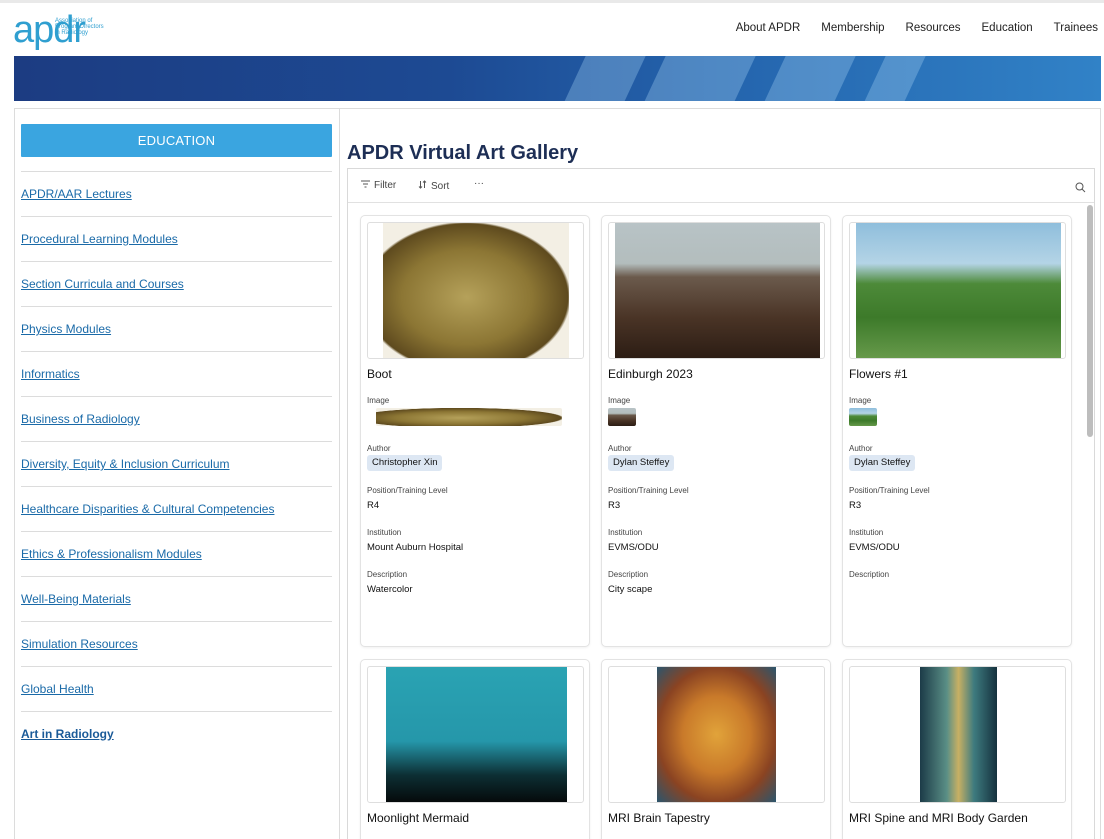 This screenshot has height=839, width=1104. What do you see at coordinates (557, 78) in the screenshot?
I see `hero-banner` at bounding box center [557, 78].